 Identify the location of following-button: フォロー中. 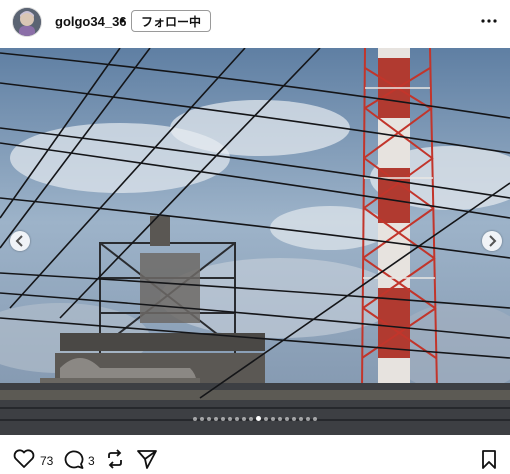
(171, 21).